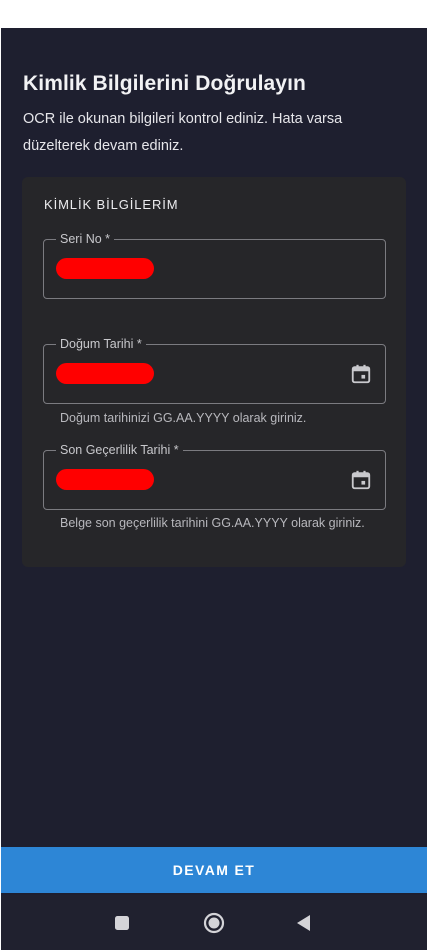  Describe the element at coordinates (101, 344) in the screenshot. I see `birth-date-label: Doğum Tarihi *` at that location.